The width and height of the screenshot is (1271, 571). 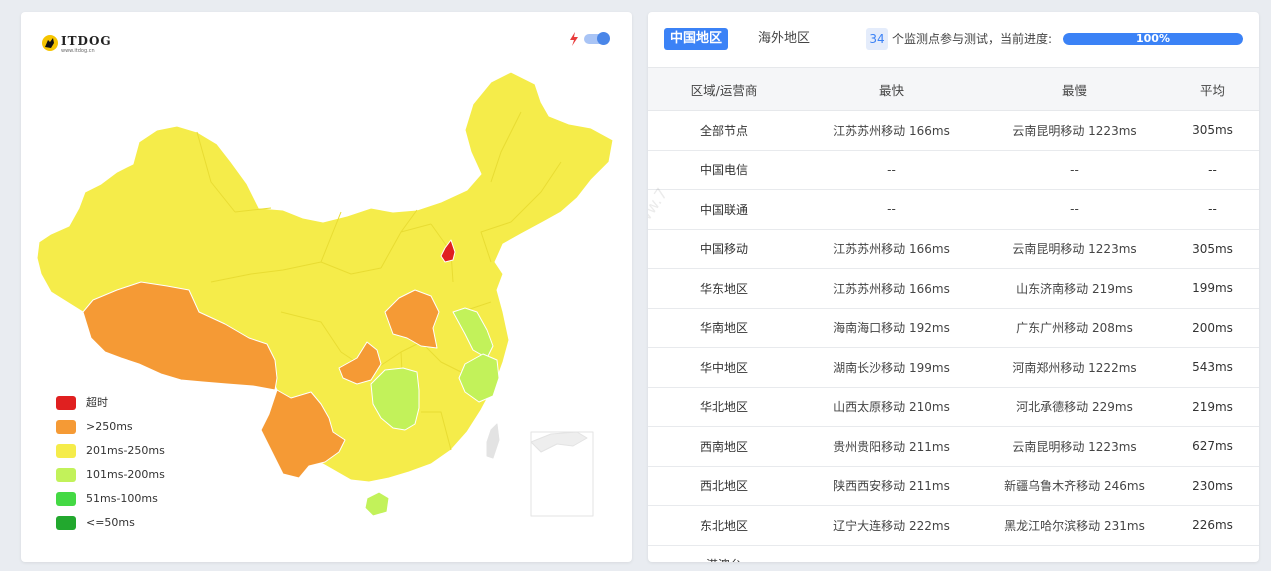 What do you see at coordinates (1074, 288) in the screenshot?
I see `cell-slowest: 山东济南移动 219ms` at bounding box center [1074, 288].